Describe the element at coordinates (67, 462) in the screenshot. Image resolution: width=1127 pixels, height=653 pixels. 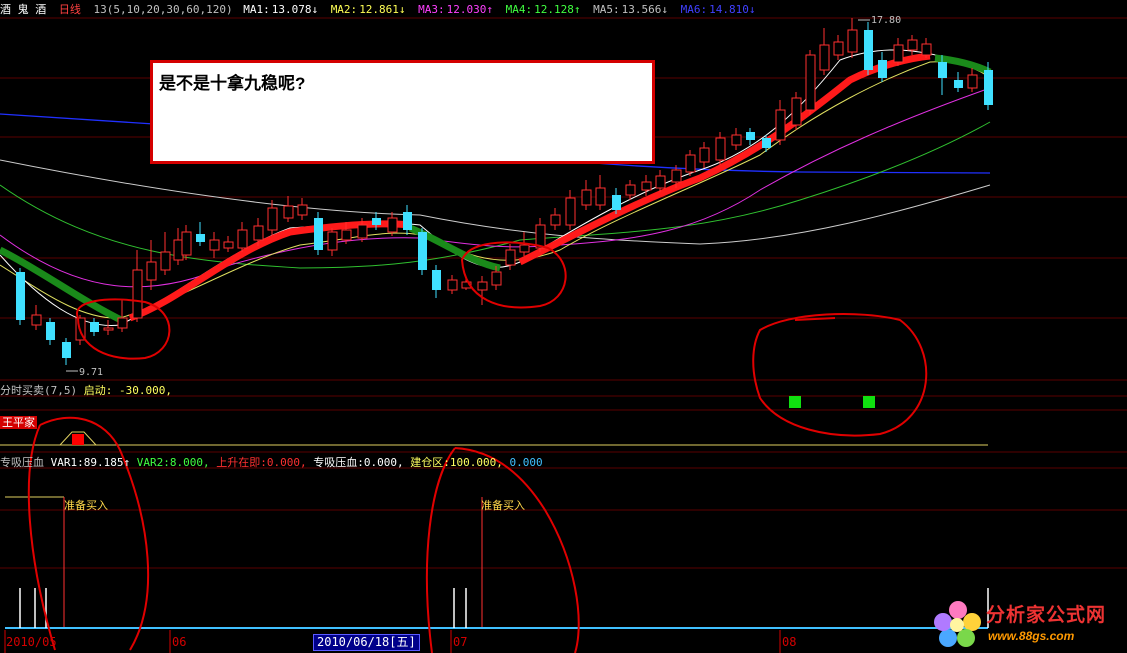
I see `var1-label: VAR1:` at that location.